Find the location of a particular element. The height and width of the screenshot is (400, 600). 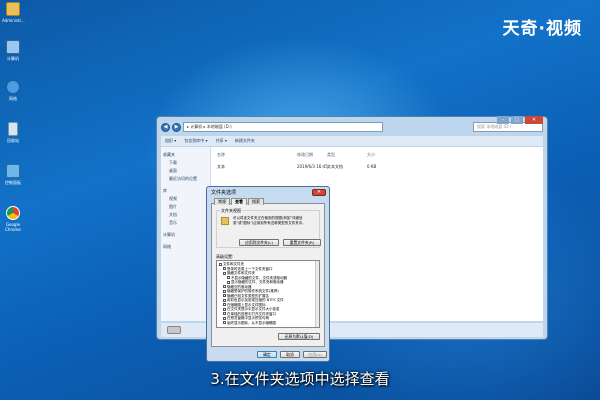

advanced-setting-label: 始终显示图标，从不显示缩略图 is located at coordinates (251, 322).